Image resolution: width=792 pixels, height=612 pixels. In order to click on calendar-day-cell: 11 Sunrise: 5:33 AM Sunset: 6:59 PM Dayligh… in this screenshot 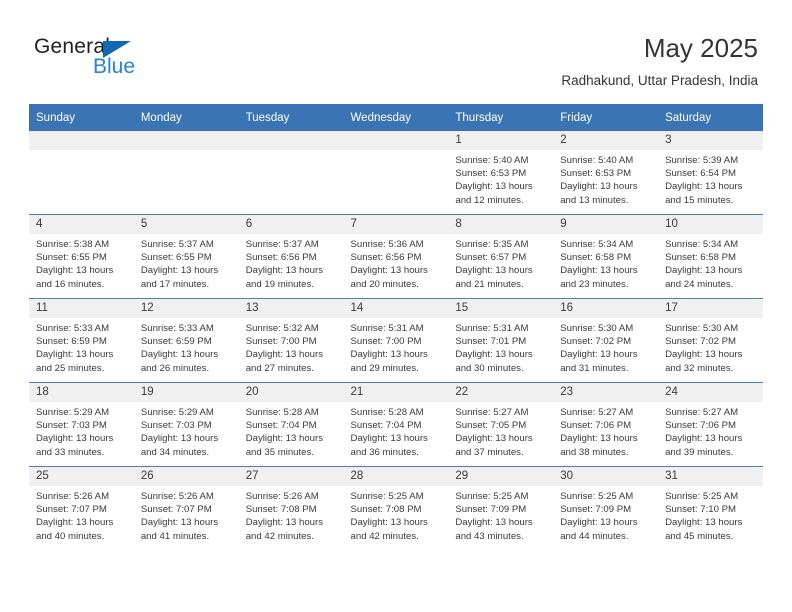, I will do `click(81, 340)`.